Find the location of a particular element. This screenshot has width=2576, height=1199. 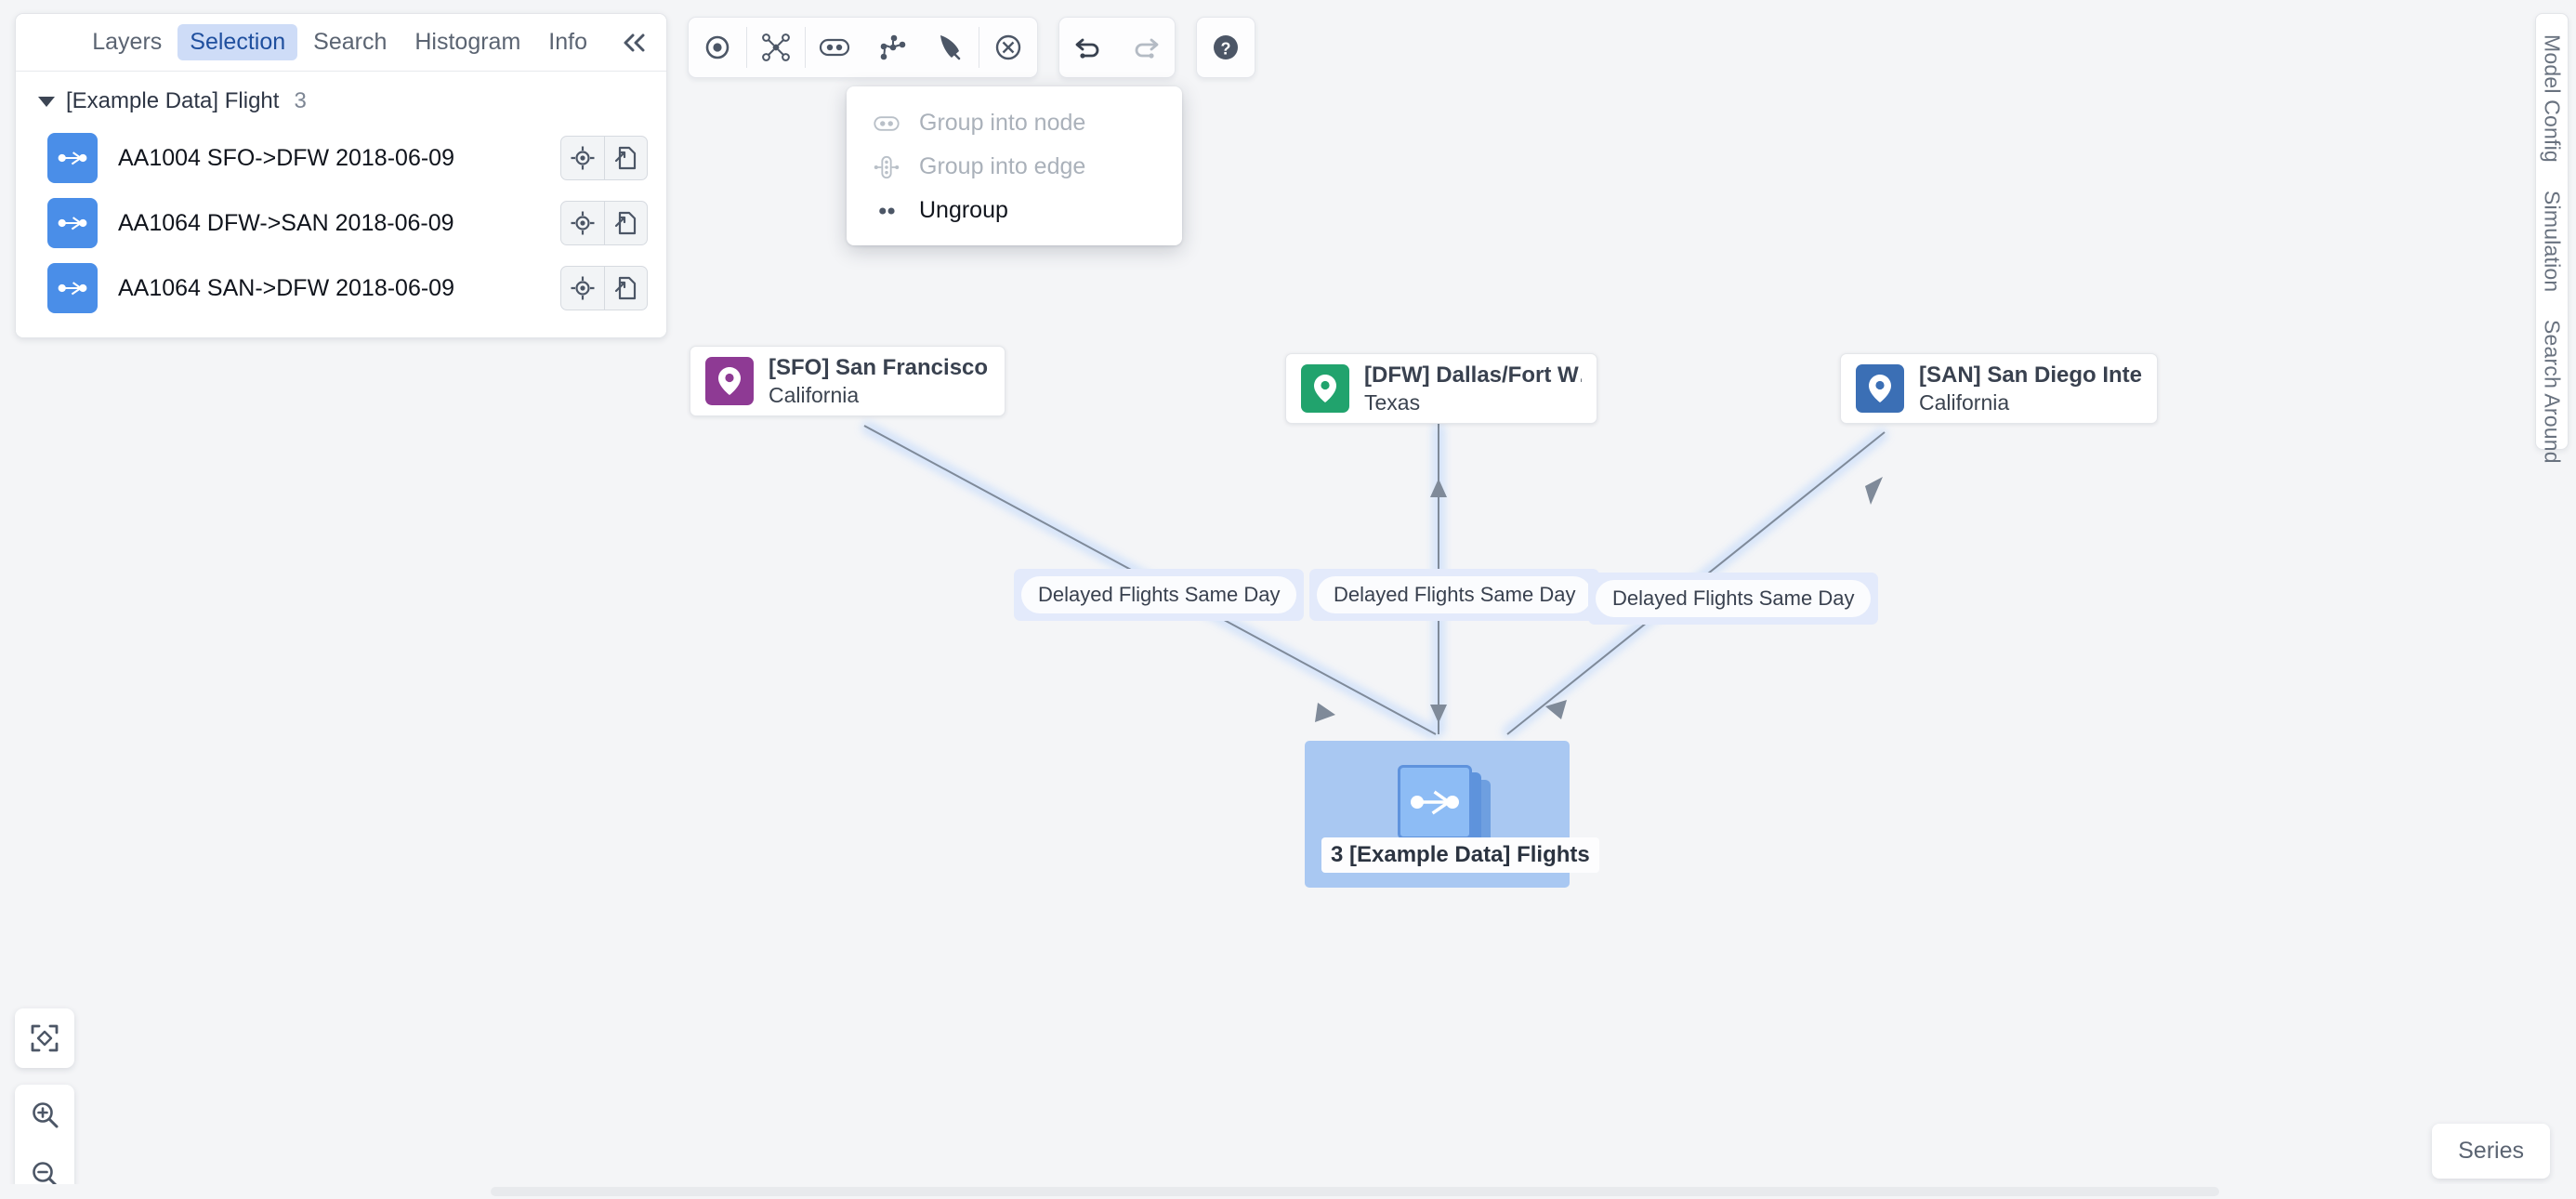

graph-cluster-node: 3 [Example Data] Flights is located at coordinates (1452, 814).